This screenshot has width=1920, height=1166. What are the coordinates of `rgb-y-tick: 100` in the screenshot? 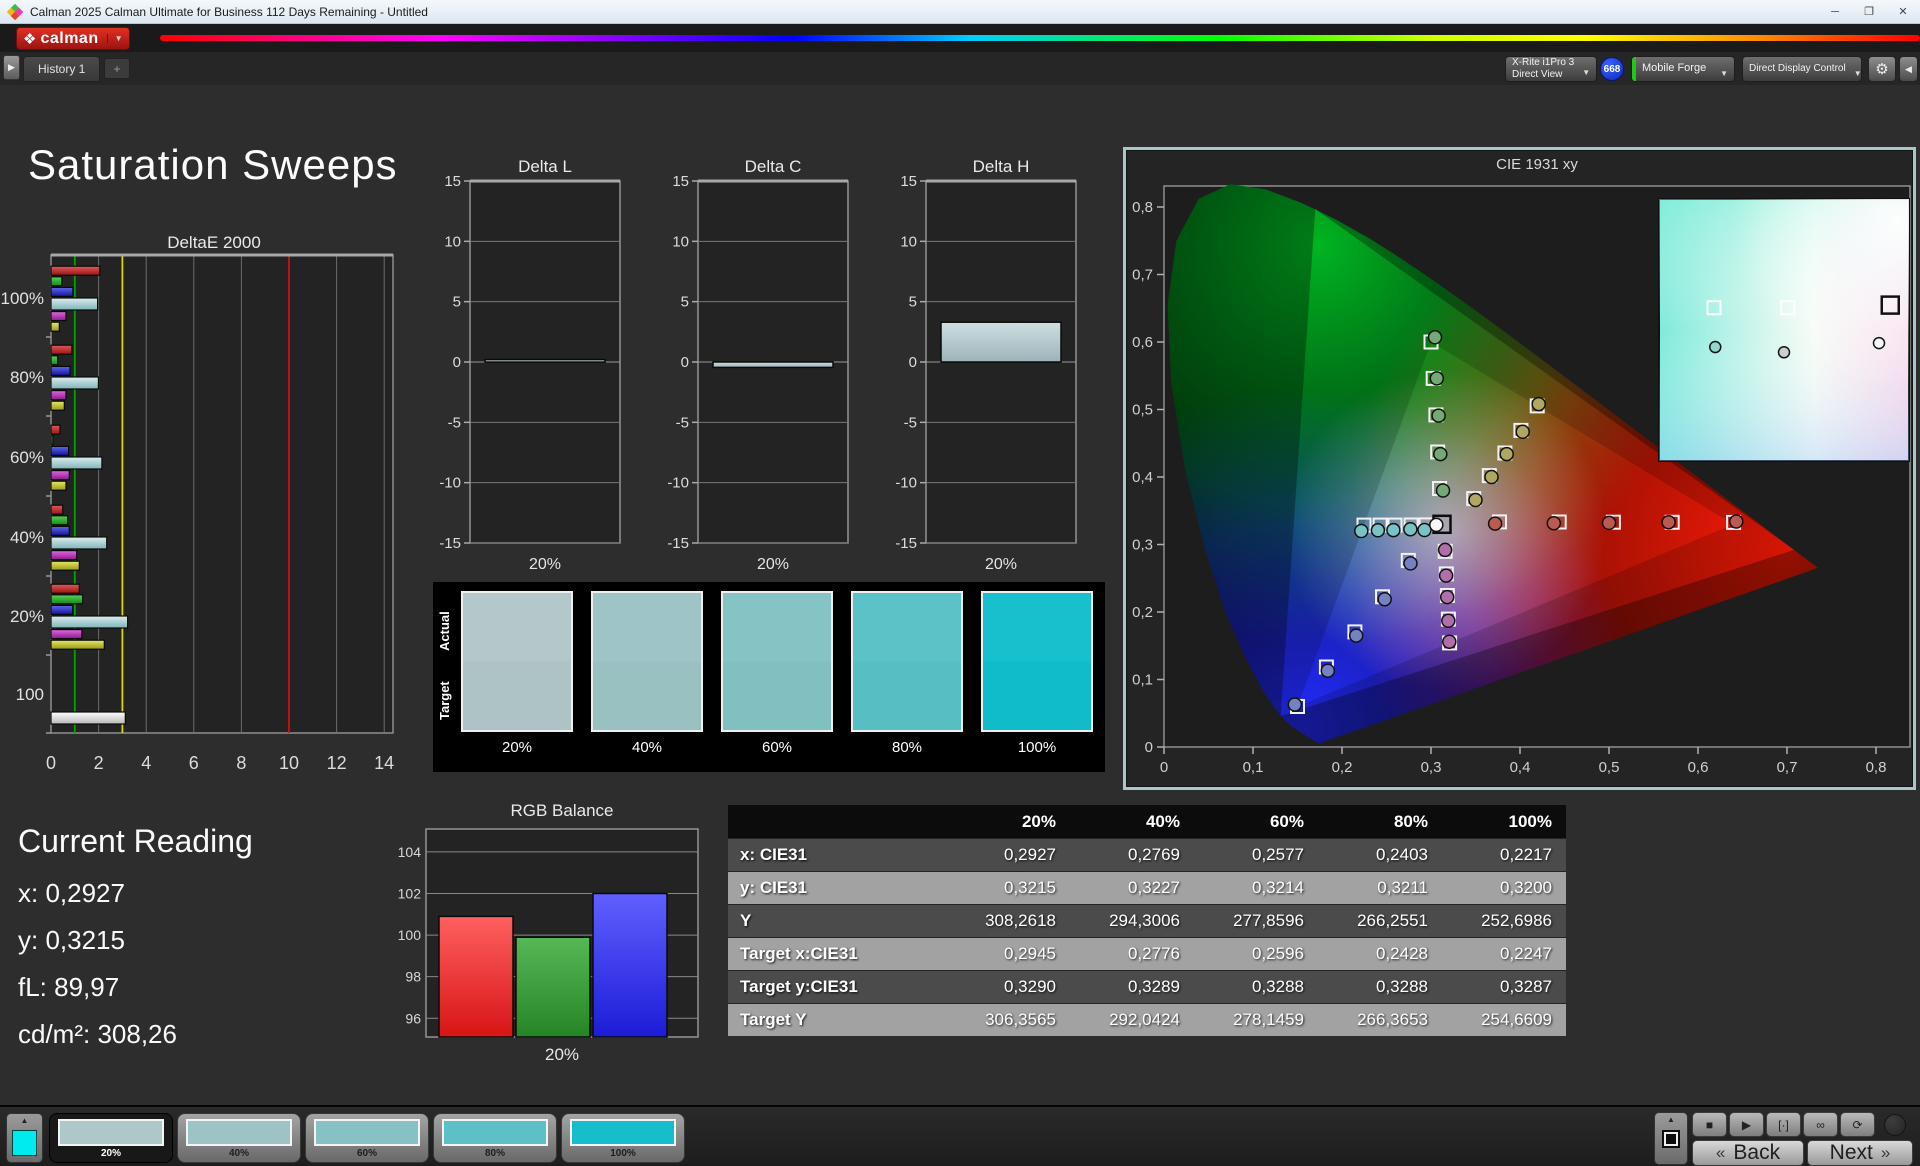 It's located at (409, 935).